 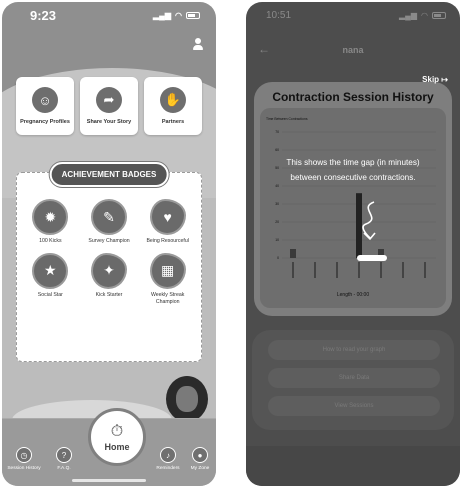 What do you see at coordinates (45, 122) in the screenshot?
I see `pregnancy-profiles-label: Pregnancy Profiles` at bounding box center [45, 122].